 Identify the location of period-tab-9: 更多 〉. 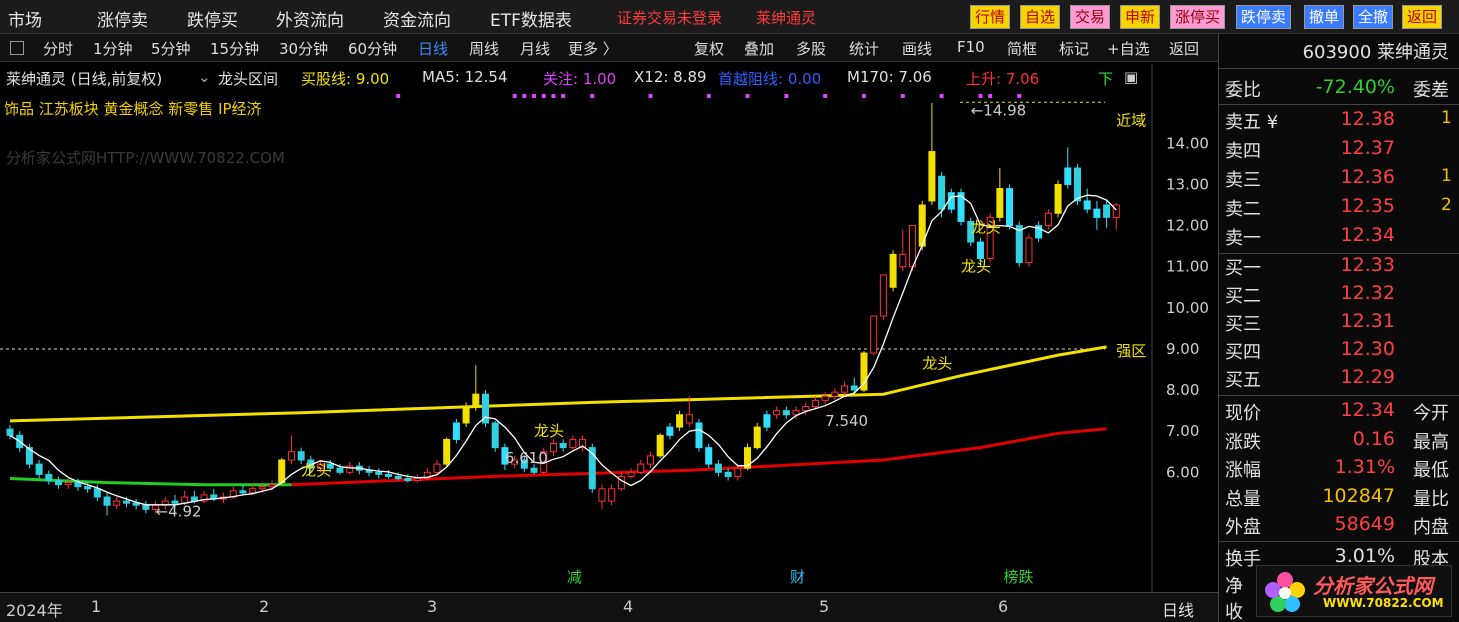
(593, 48).